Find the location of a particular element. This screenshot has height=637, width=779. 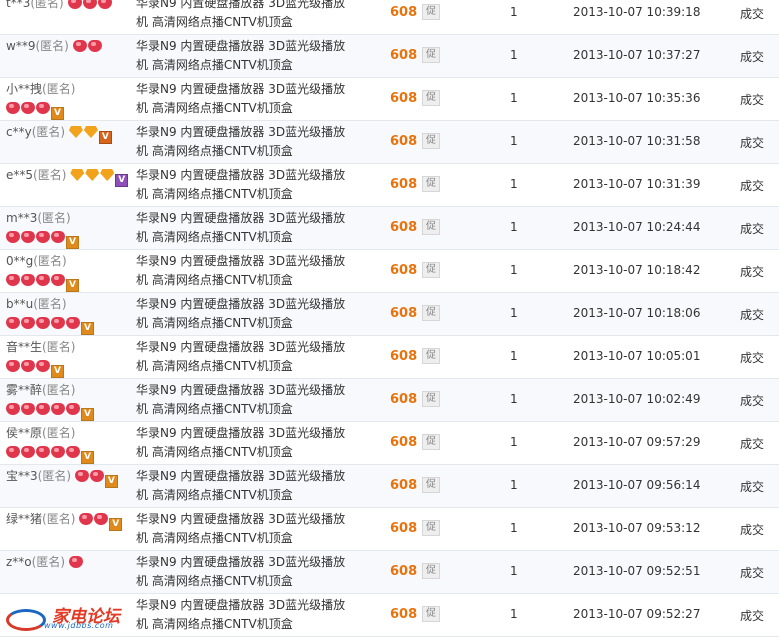

transaction-time: 2013-10-07 10:05:01 is located at coordinates (637, 356).